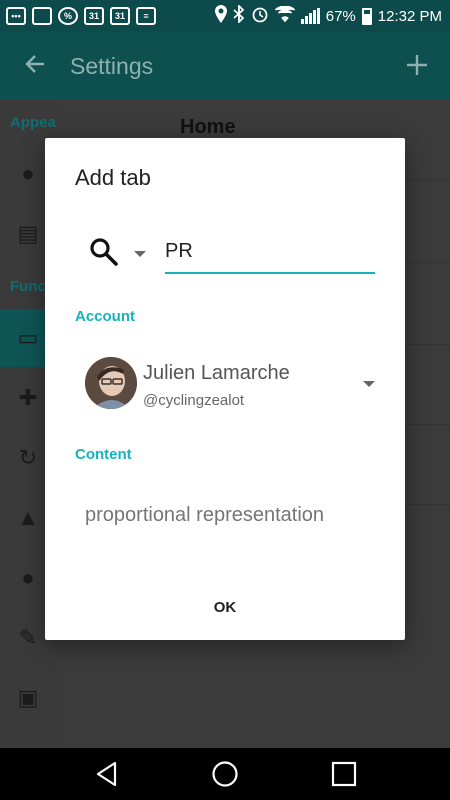 The height and width of the screenshot is (800, 450). Describe the element at coordinates (208, 127) in the screenshot. I see `tab-item-home: Home` at that location.